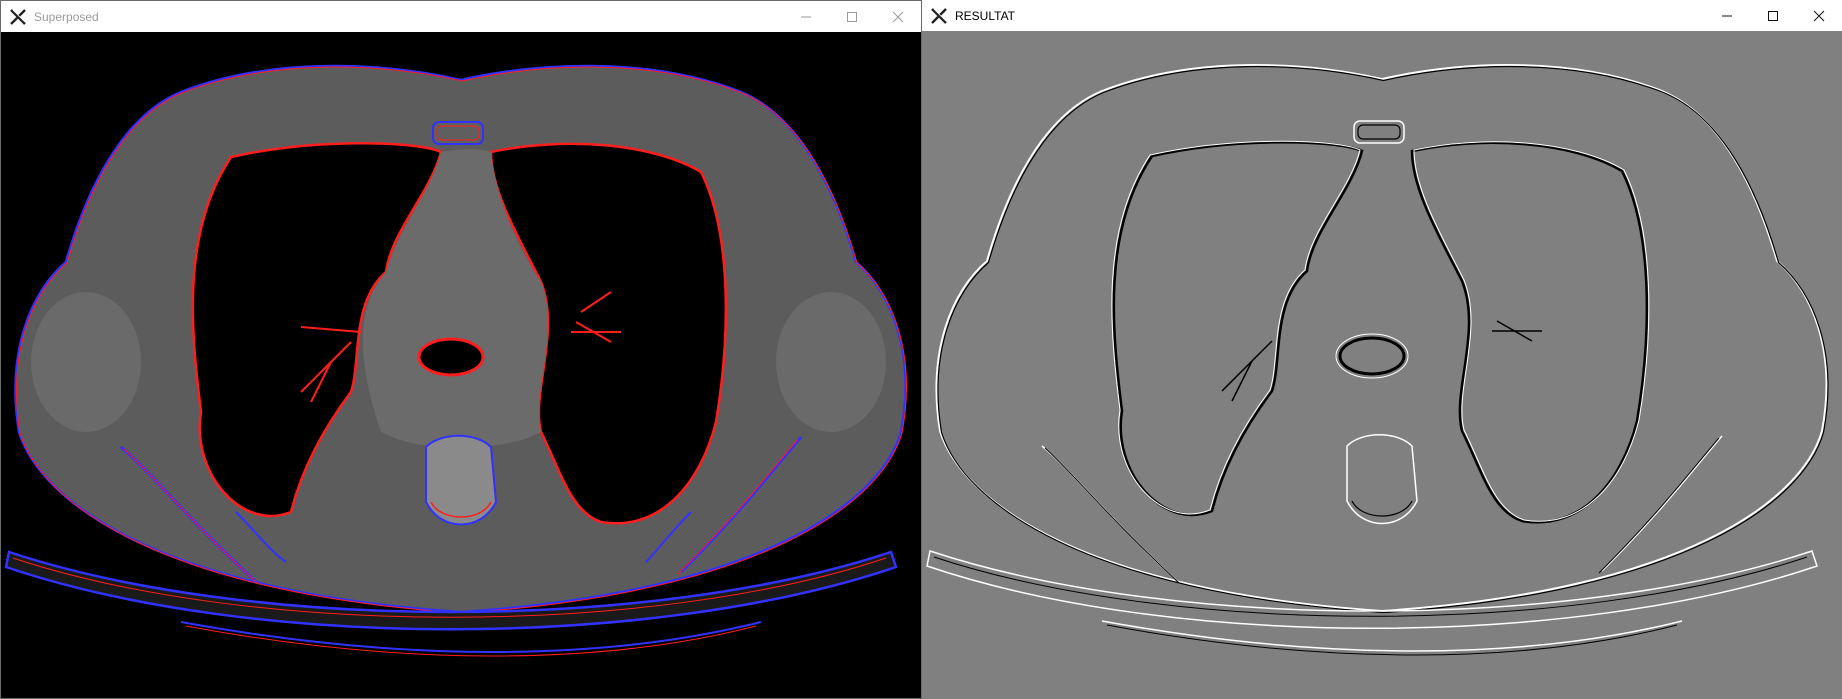  What do you see at coordinates (461, 16) in the screenshot?
I see `superposed-titlebar: Superposed` at bounding box center [461, 16].